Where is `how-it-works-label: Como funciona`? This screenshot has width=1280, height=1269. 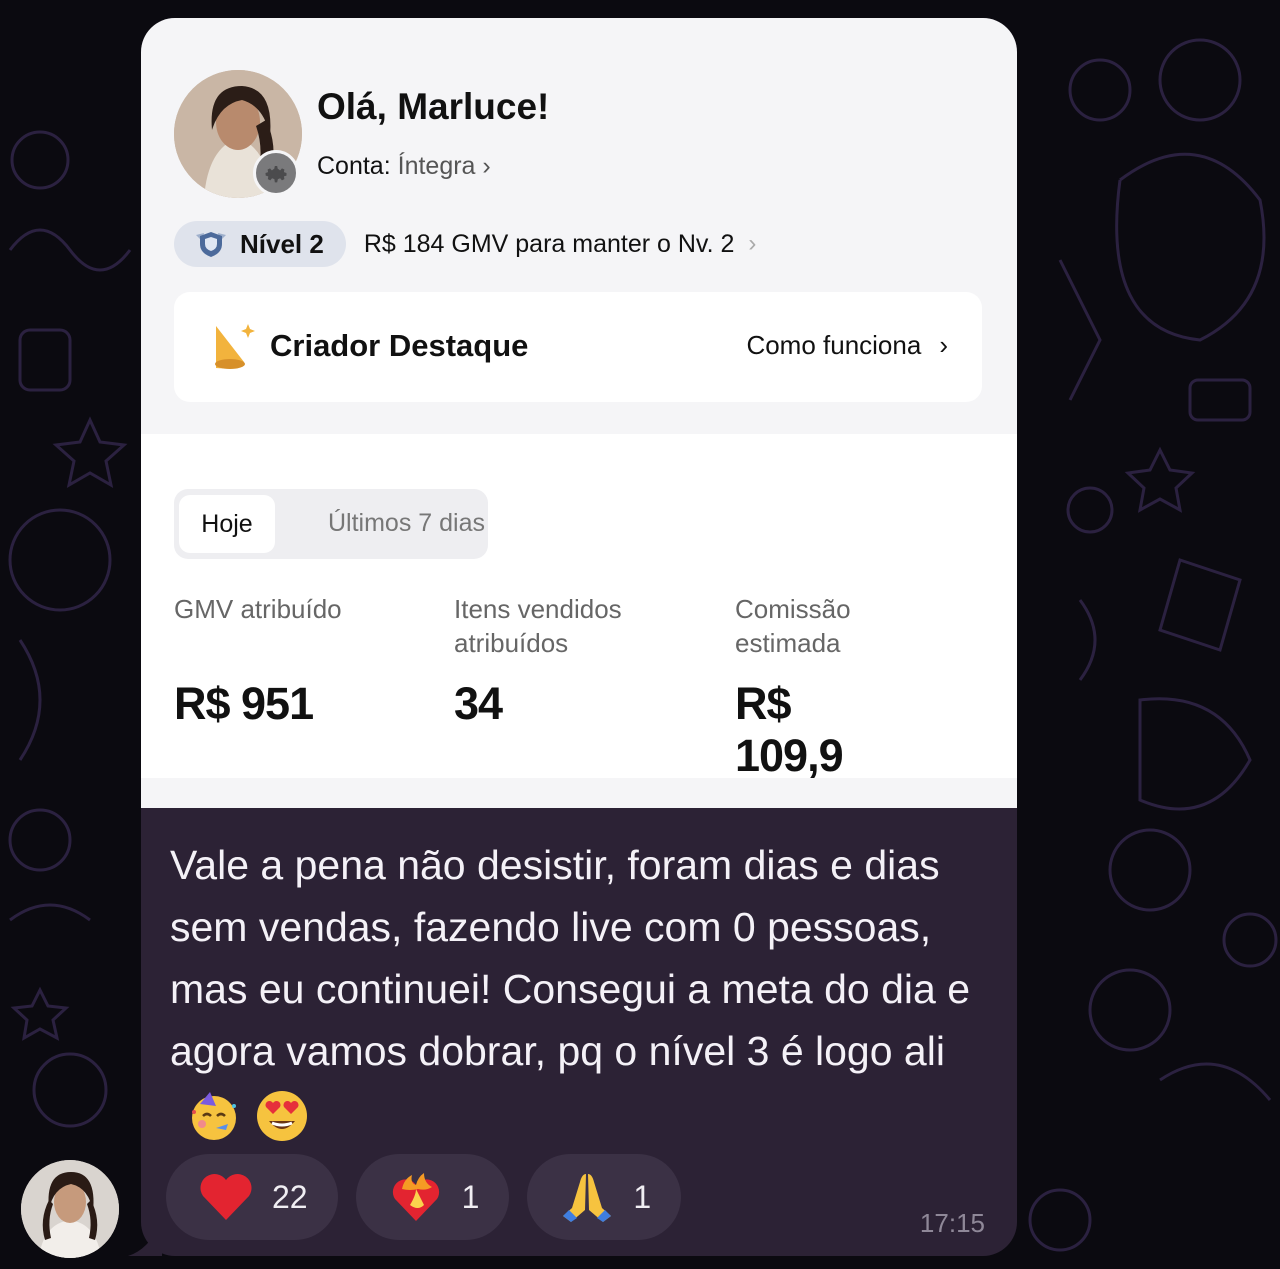
how-it-works-label: Como funciona is located at coordinates (834, 345).